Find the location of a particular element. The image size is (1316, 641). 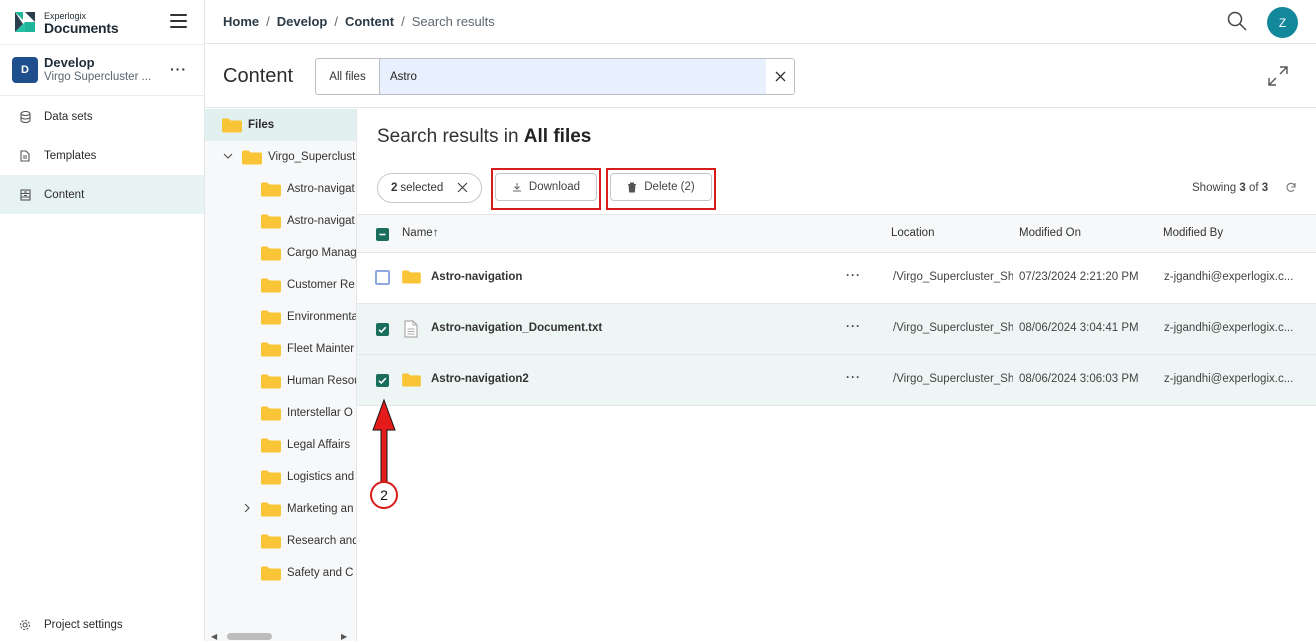

gear-icon is located at coordinates (25, 625).